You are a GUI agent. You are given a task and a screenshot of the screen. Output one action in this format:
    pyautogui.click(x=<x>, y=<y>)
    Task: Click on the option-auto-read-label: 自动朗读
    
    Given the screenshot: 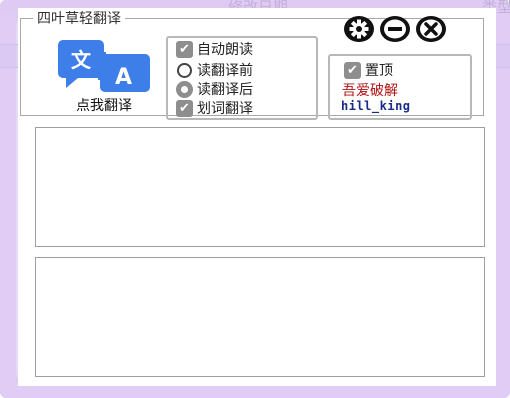 What is the action you would take?
    pyautogui.click(x=225, y=50)
    